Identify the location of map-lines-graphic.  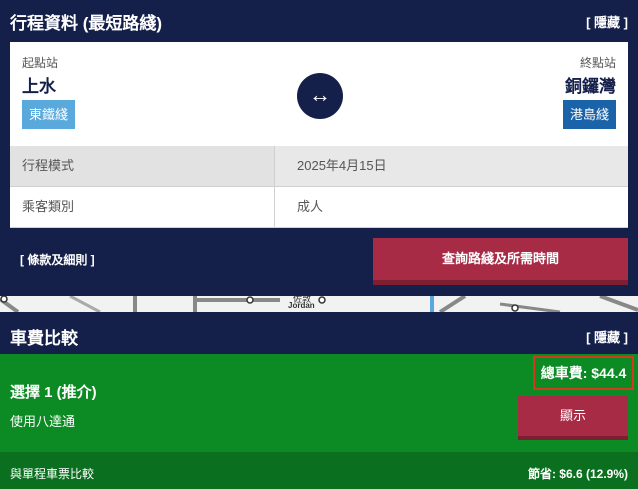
(319, 304).